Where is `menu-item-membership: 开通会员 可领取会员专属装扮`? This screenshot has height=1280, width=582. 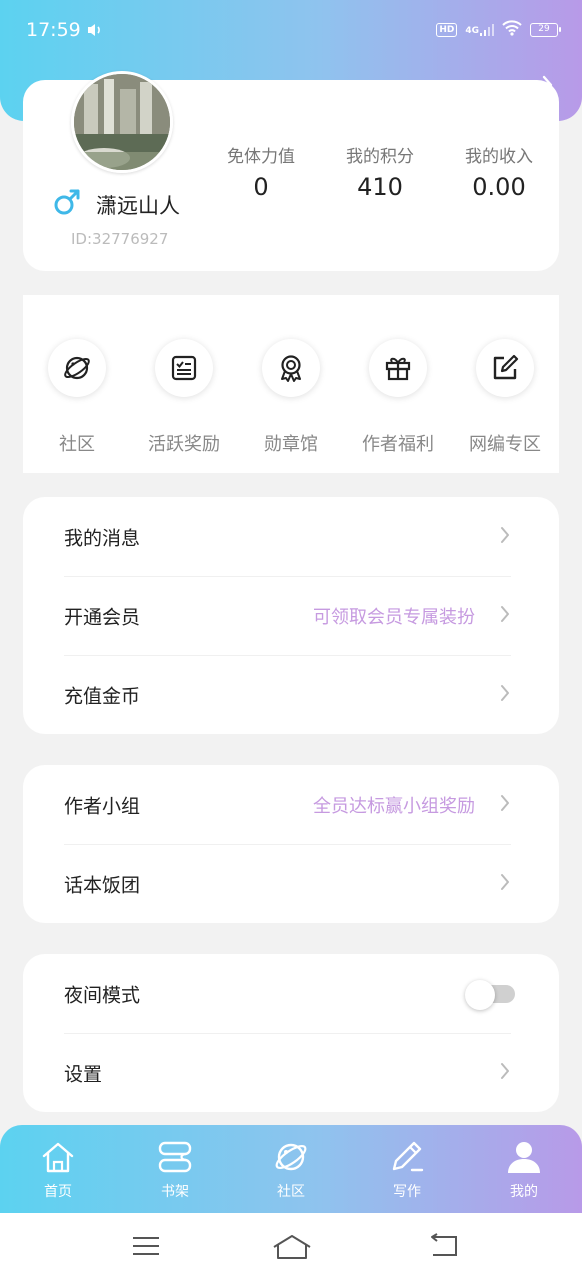 menu-item-membership: 开通会员 可领取会员专属装扮 is located at coordinates (291, 615).